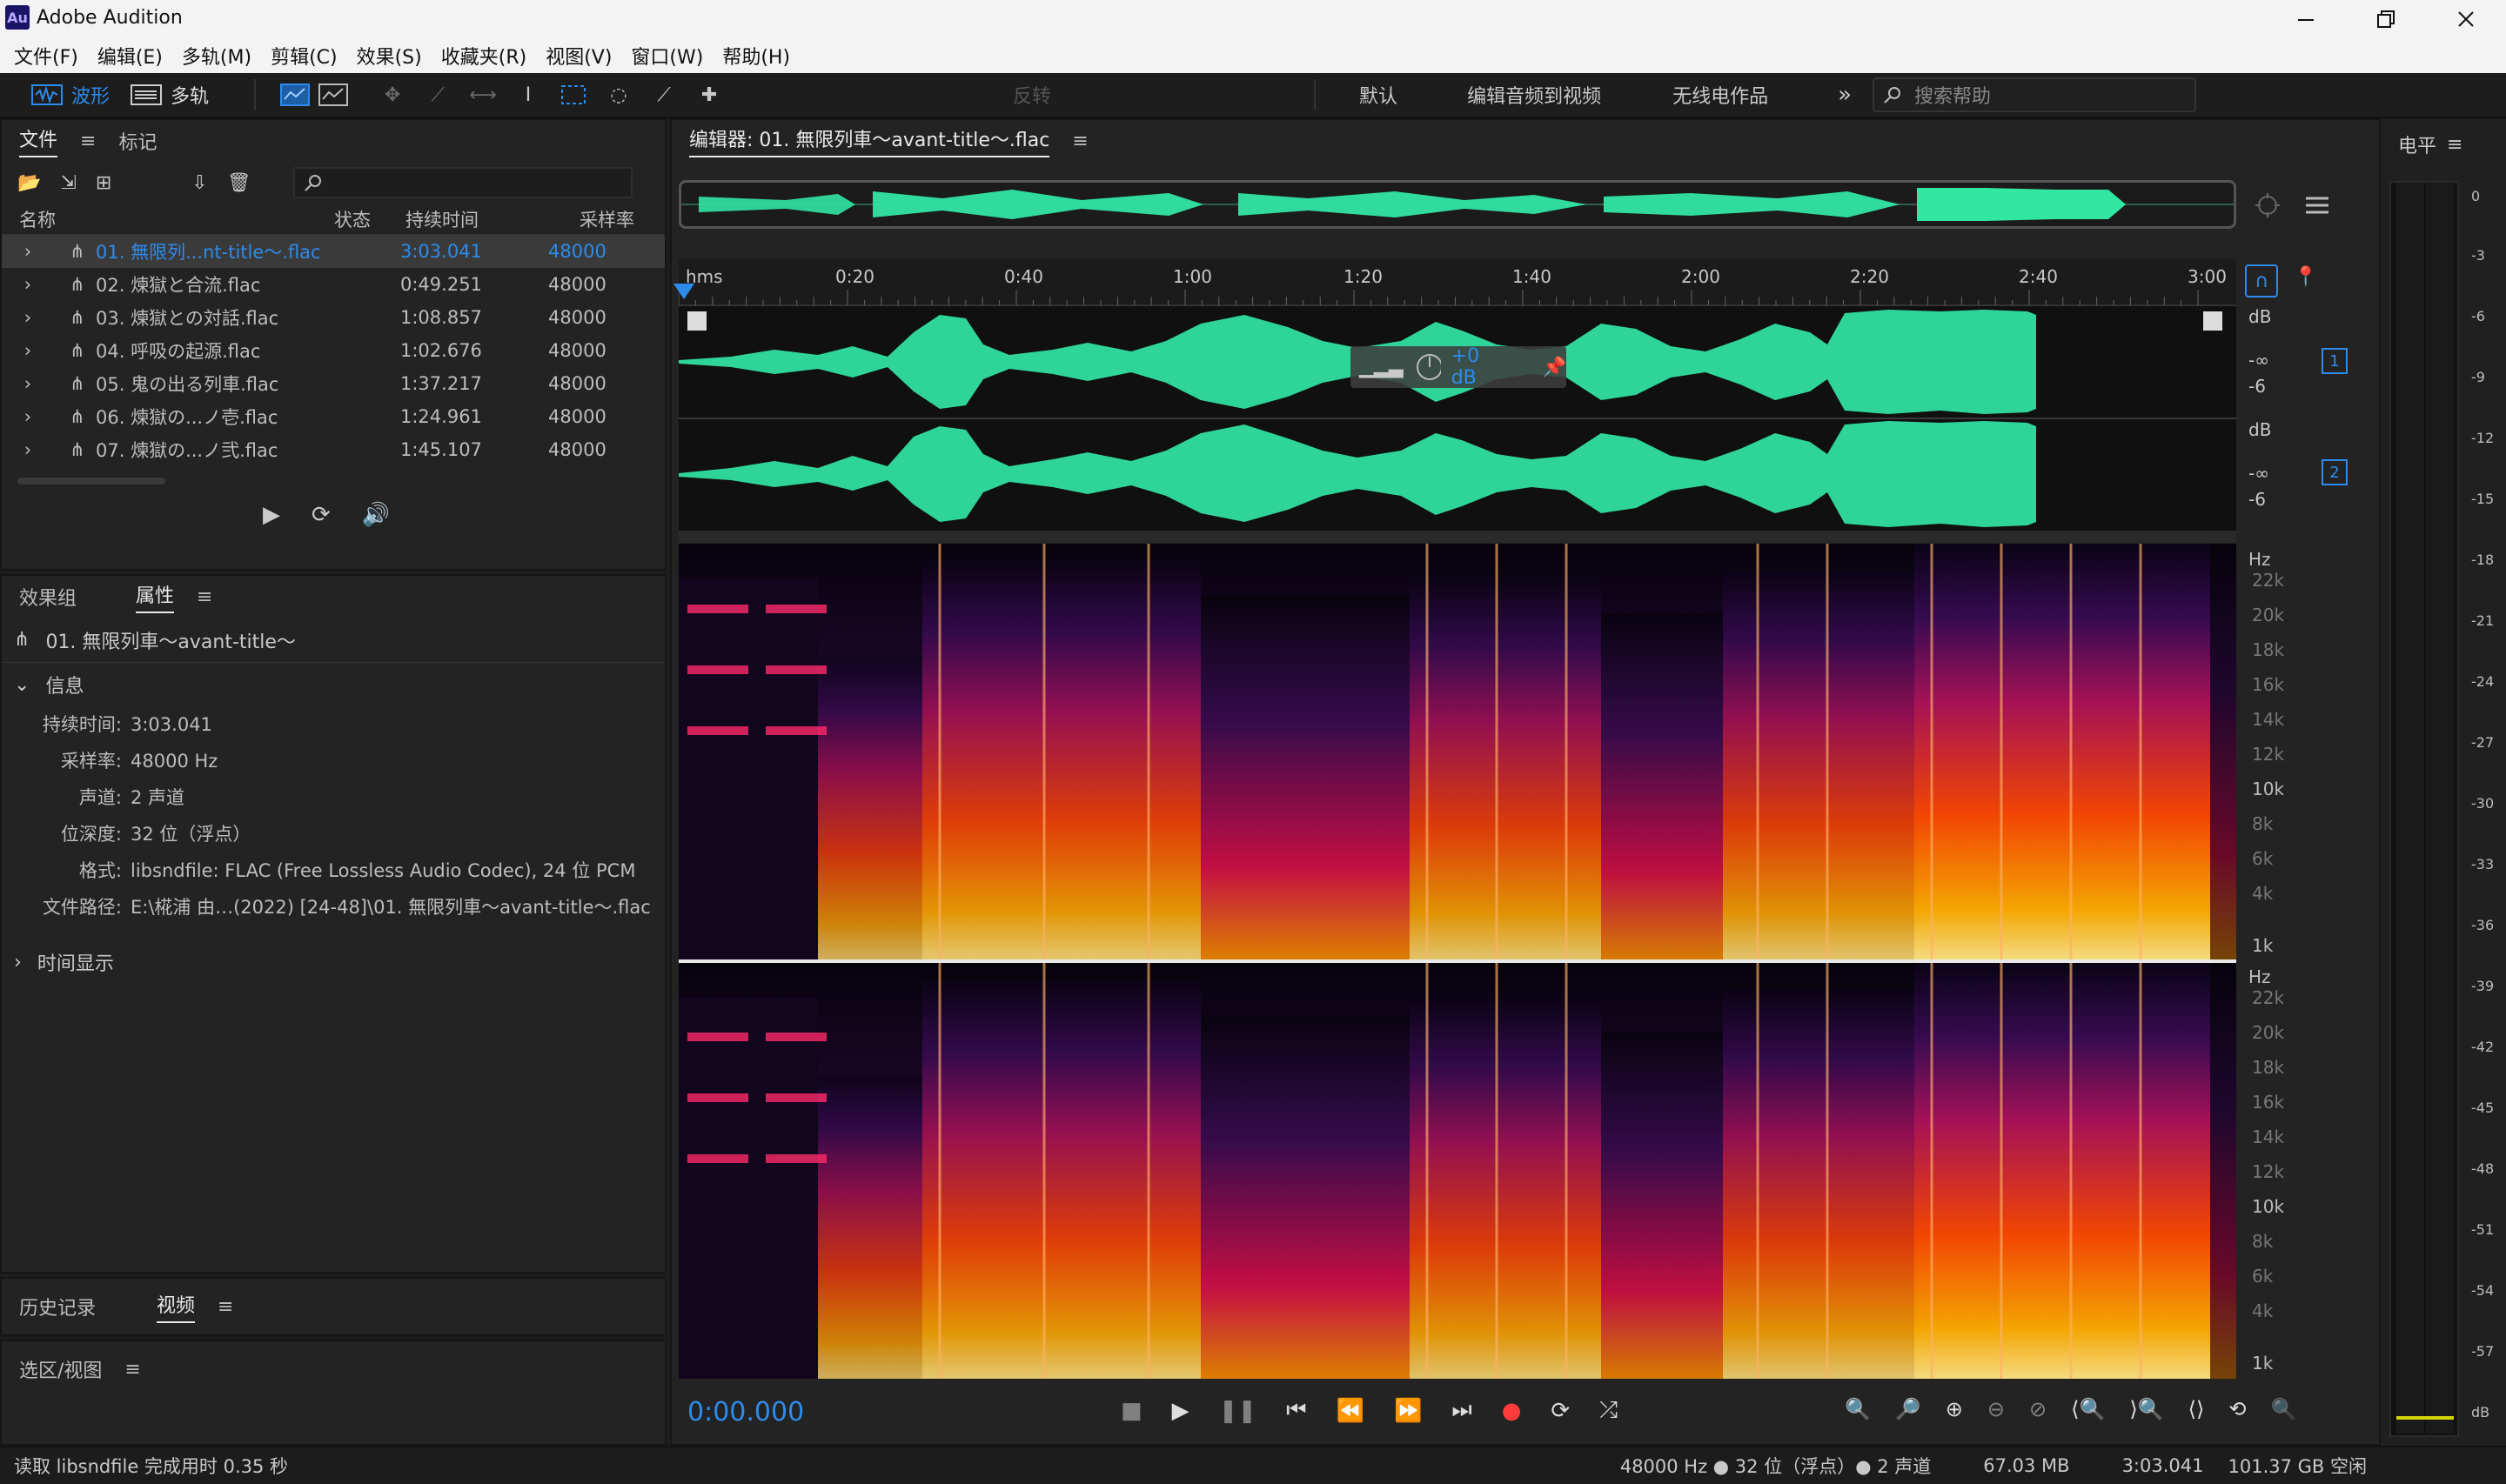 This screenshot has height=1484, width=2506. What do you see at coordinates (2146, 1409) in the screenshot?
I see `zoom-out-point-icon: ⟩🔍` at bounding box center [2146, 1409].